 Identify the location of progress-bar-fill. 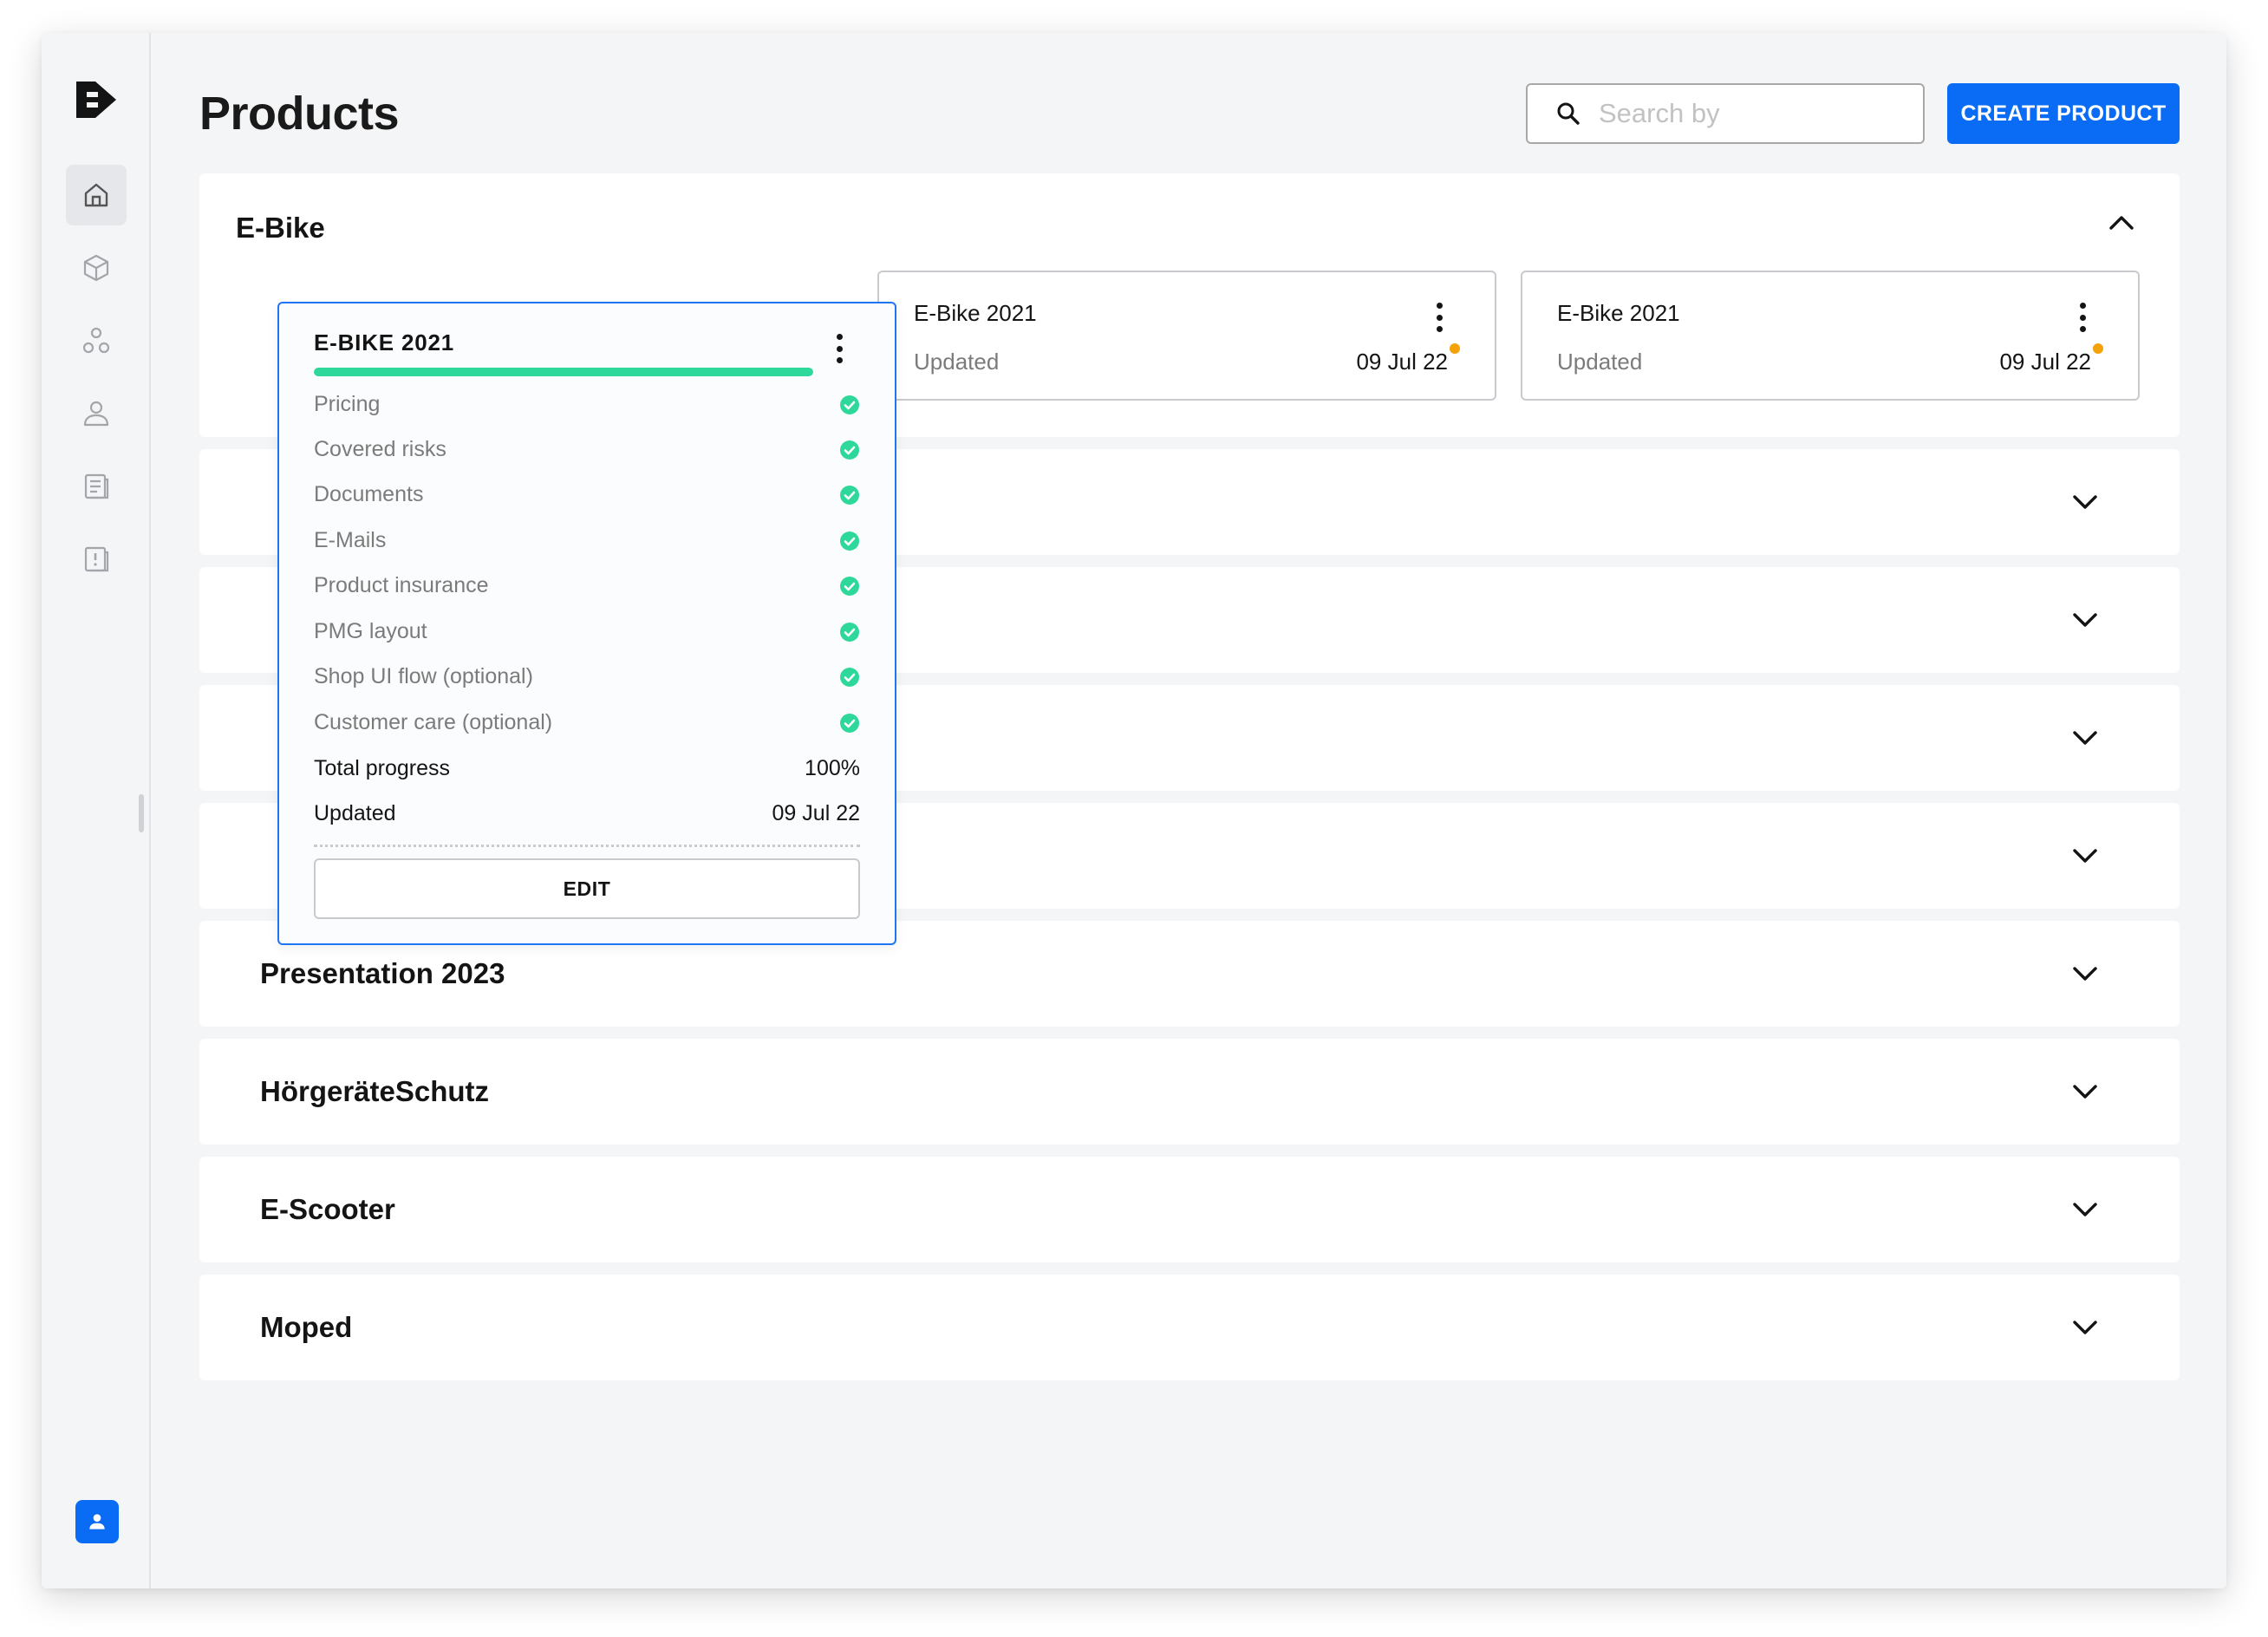
(563, 372).